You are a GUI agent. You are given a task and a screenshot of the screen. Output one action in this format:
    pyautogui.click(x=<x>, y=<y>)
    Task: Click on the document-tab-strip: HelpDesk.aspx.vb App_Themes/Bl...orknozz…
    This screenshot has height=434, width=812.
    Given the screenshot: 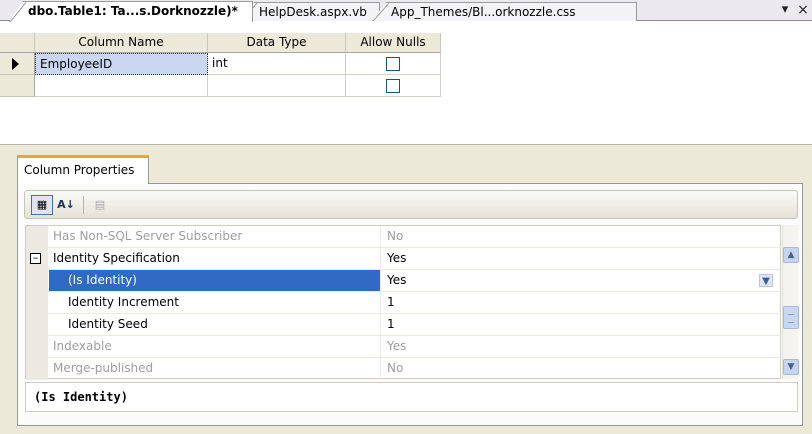 What is the action you would take?
    pyautogui.click(x=406, y=11)
    